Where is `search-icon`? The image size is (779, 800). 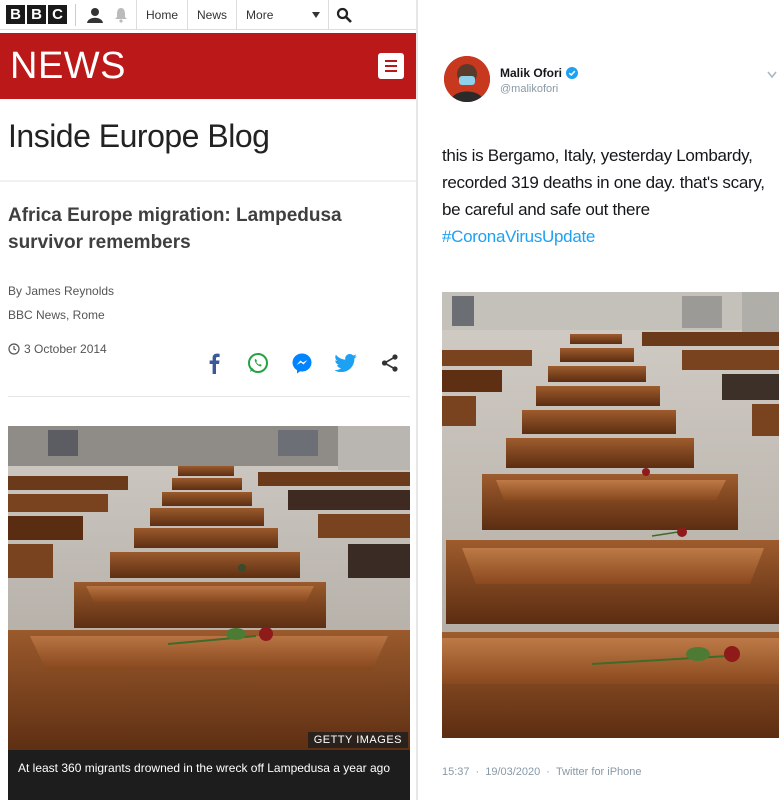
search-icon is located at coordinates (344, 15).